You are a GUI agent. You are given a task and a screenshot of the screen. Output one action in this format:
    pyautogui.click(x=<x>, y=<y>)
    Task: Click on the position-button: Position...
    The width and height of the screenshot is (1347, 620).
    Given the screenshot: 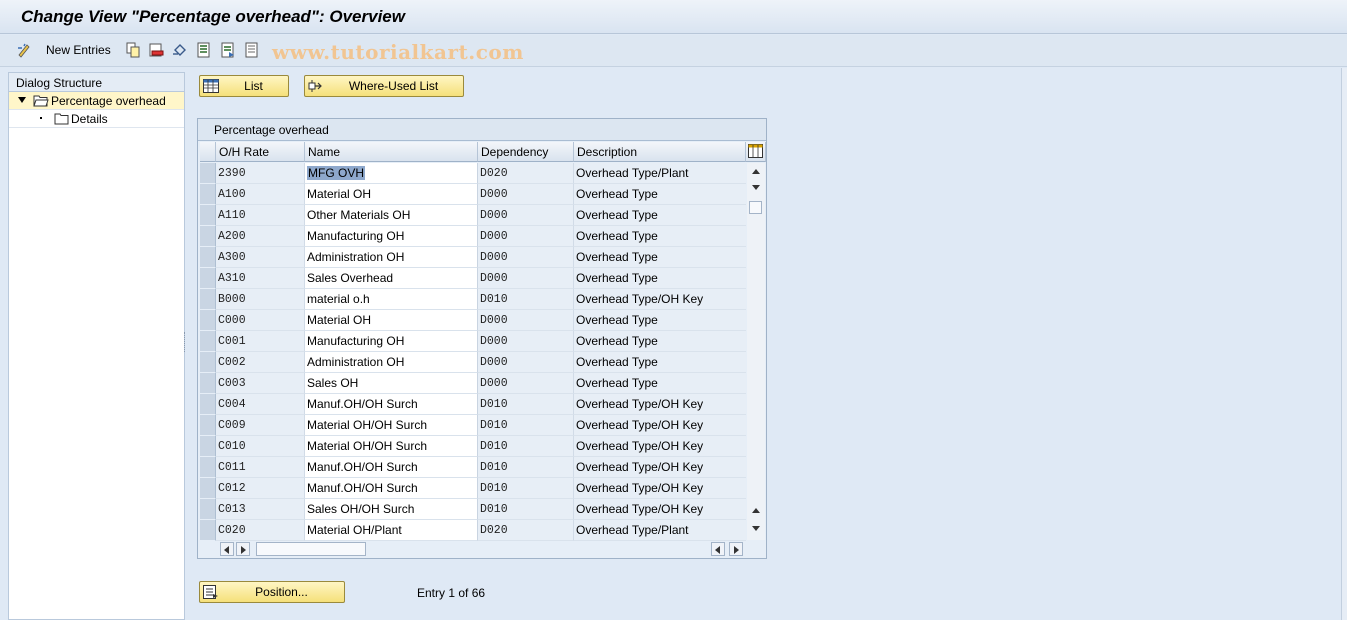 What is the action you would take?
    pyautogui.click(x=272, y=592)
    